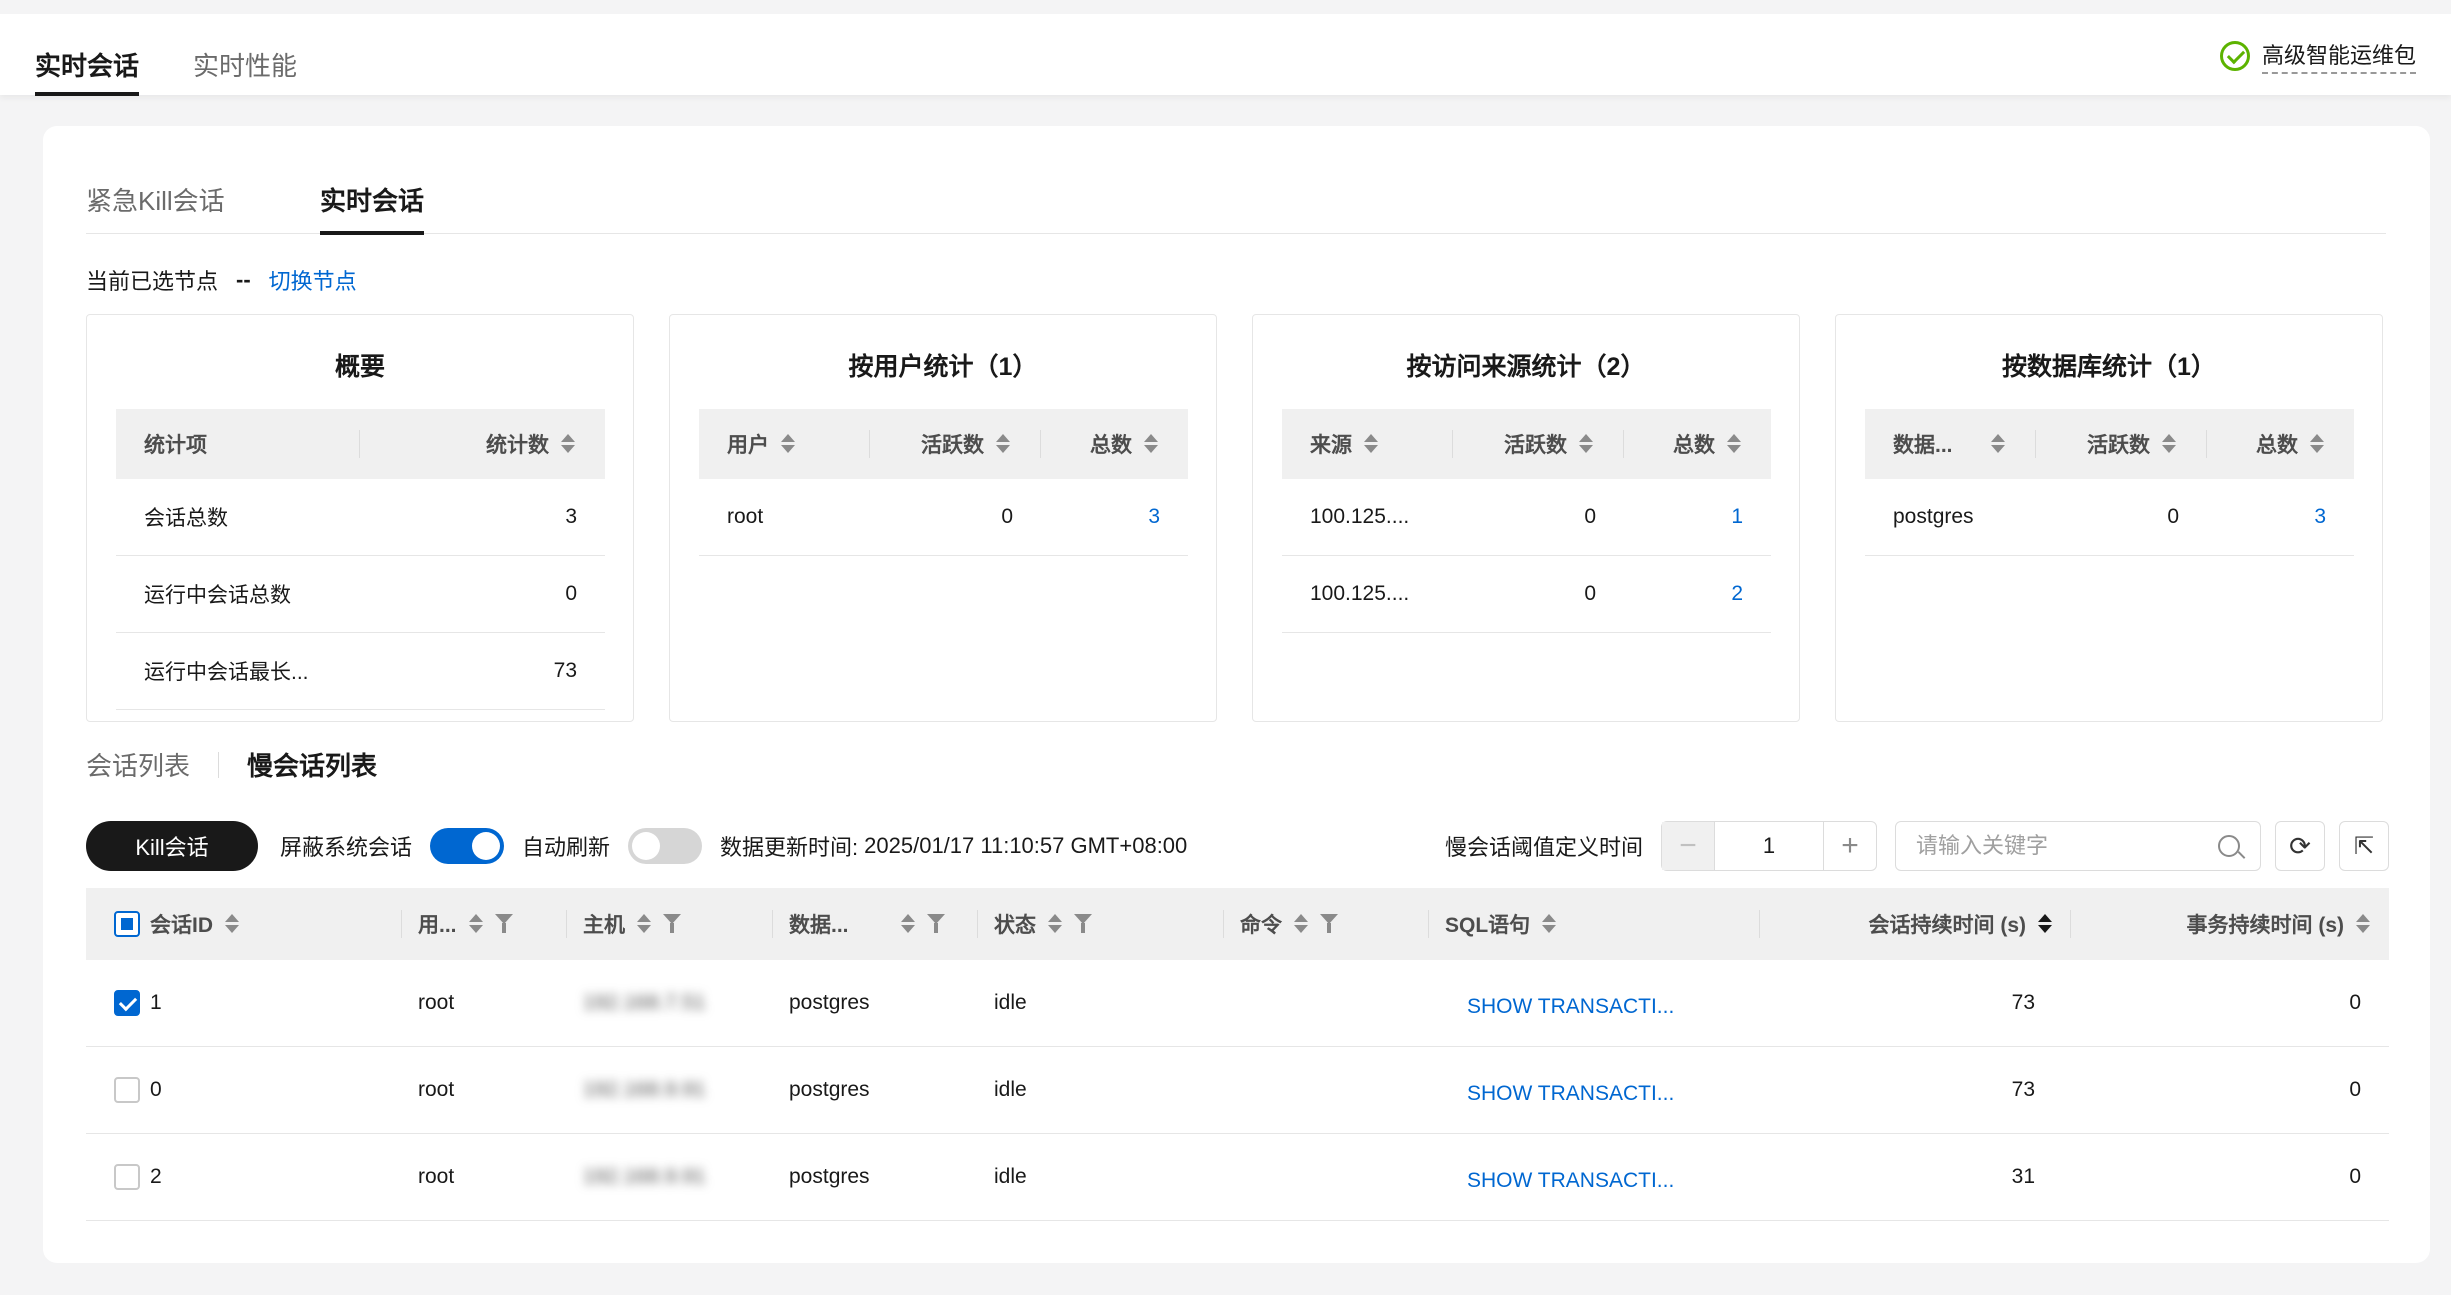 The width and height of the screenshot is (2451, 1295). I want to click on select-all-checkbox, so click(127, 924).